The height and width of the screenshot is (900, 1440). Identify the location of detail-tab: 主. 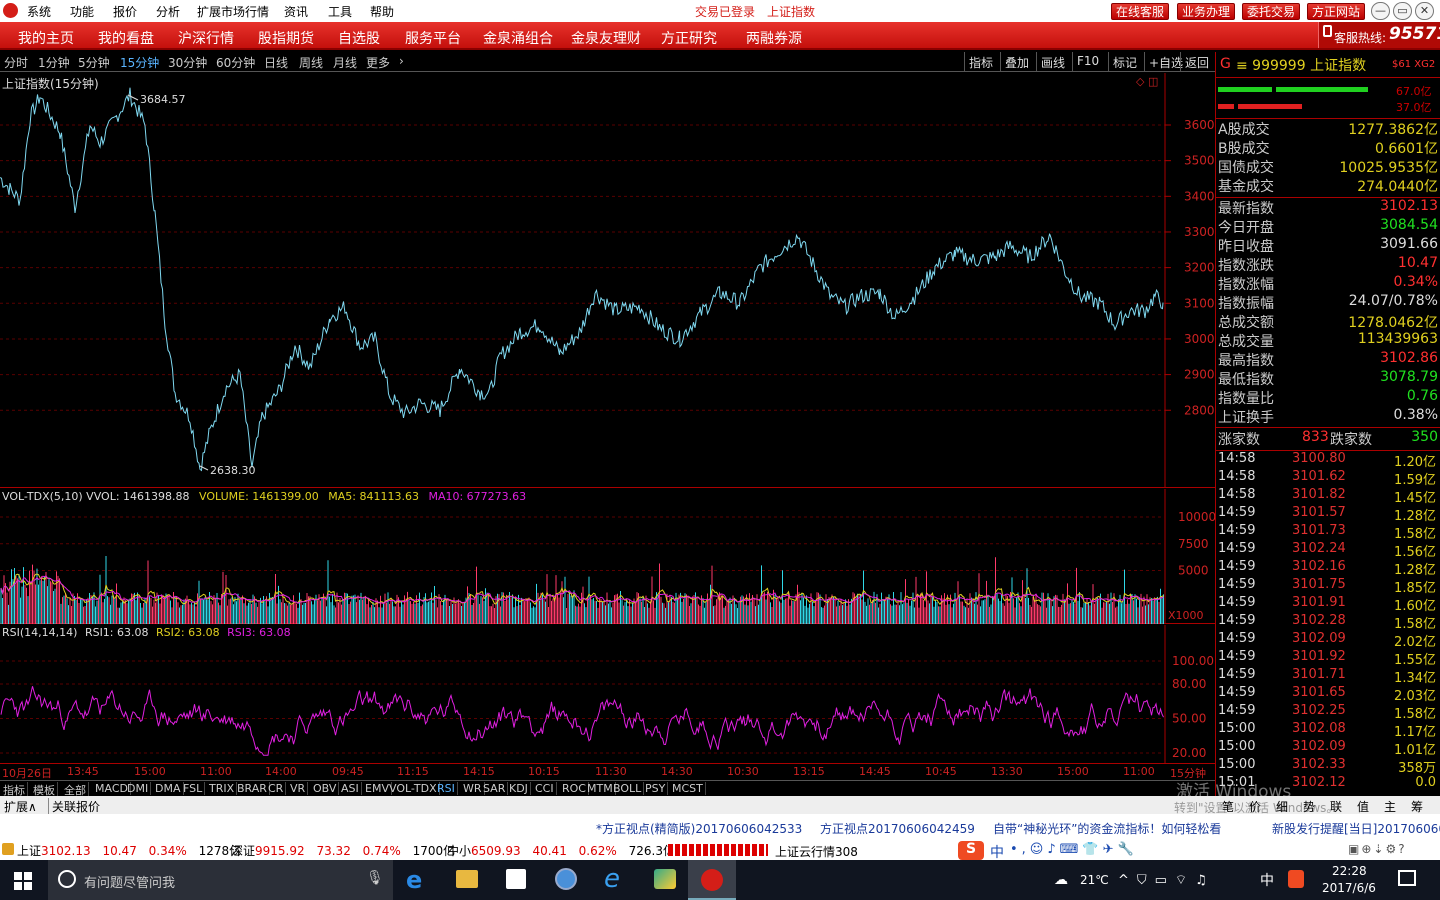
(1390, 806).